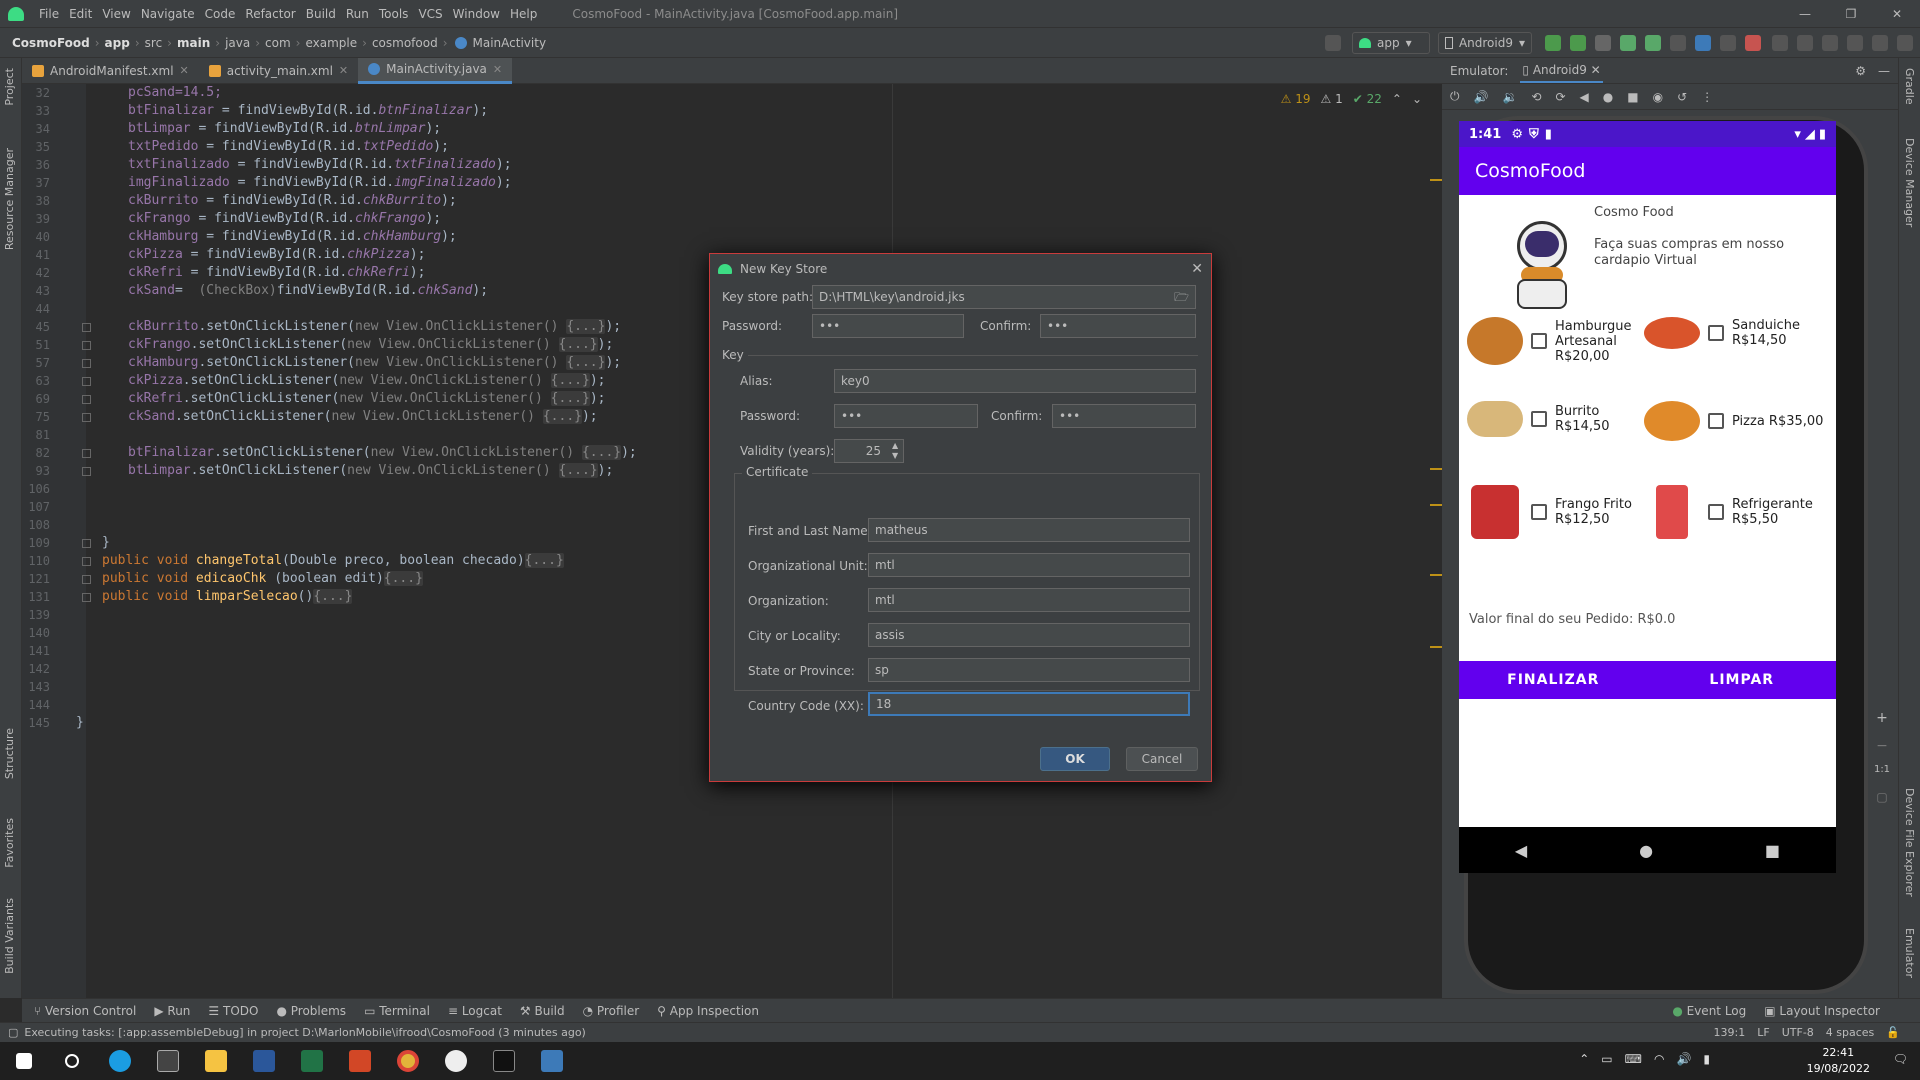 The width and height of the screenshot is (1920, 1080). What do you see at coordinates (1730, 1032) in the screenshot?
I see `caret-position: 139:1` at bounding box center [1730, 1032].